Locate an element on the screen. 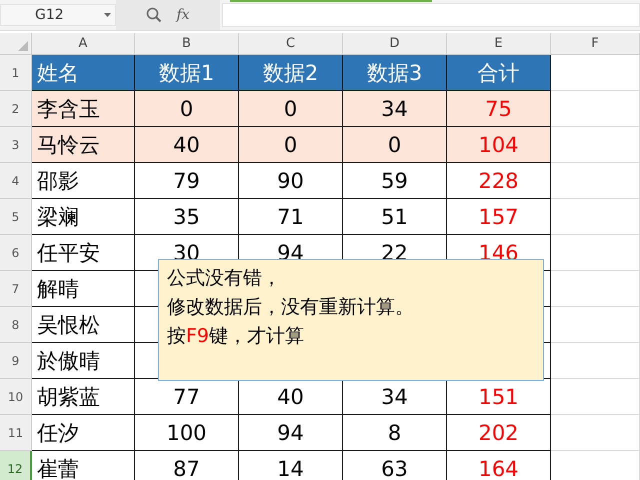 Image resolution: width=640 pixels, height=480 pixels. column-header: D is located at coordinates (395, 44).